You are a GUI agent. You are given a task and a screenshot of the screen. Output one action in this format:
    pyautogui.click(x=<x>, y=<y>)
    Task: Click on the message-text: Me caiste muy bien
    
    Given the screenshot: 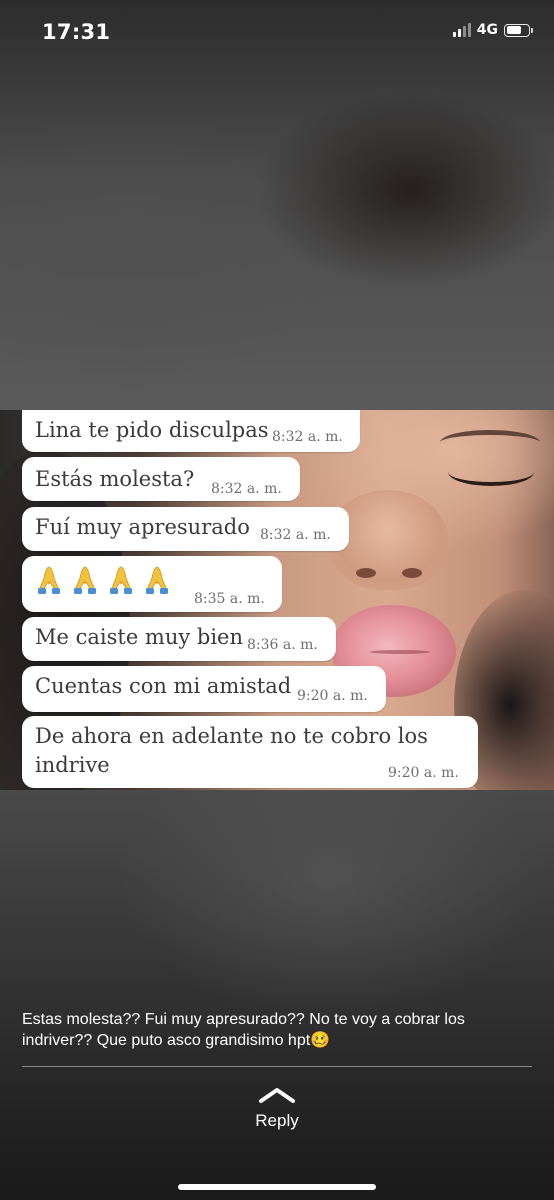 What is the action you would take?
    pyautogui.click(x=139, y=637)
    